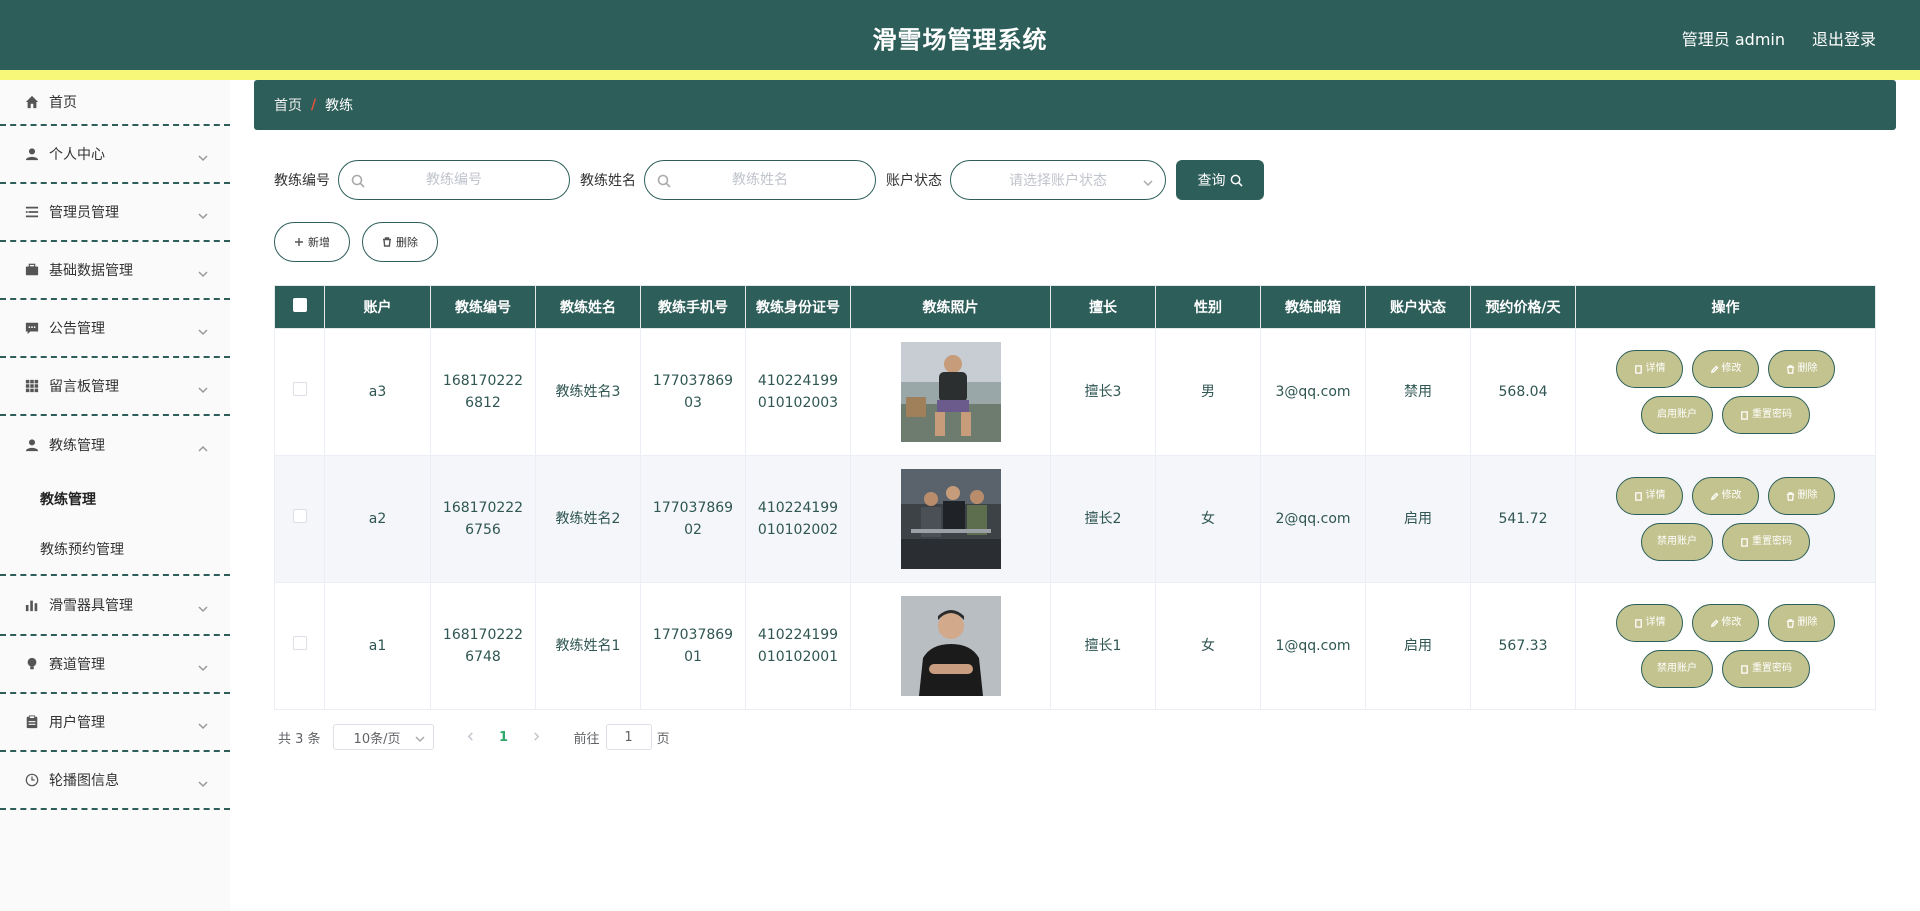 This screenshot has width=1920, height=911. I want to click on add-button-label: 新增, so click(319, 242).